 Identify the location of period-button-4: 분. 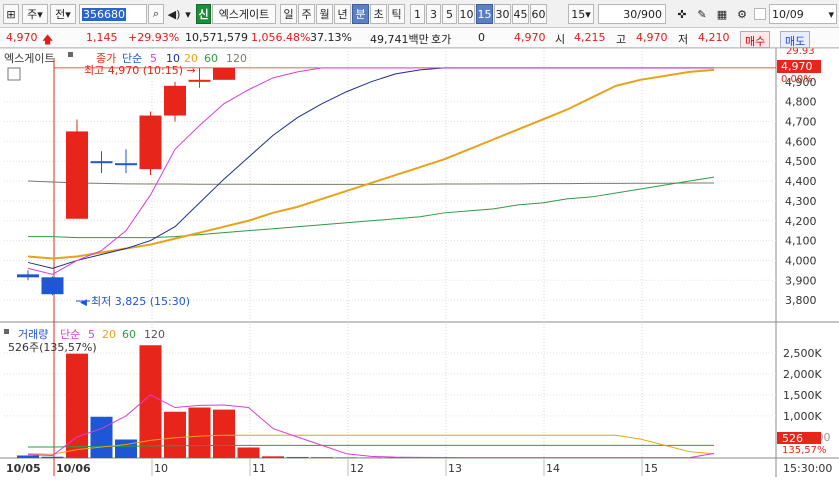
(360, 14).